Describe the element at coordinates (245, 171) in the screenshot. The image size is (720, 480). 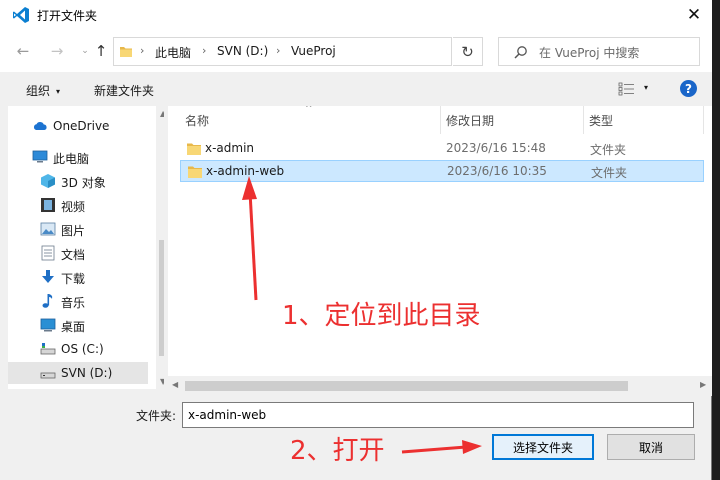
I see `file-name: x-admin-web` at that location.